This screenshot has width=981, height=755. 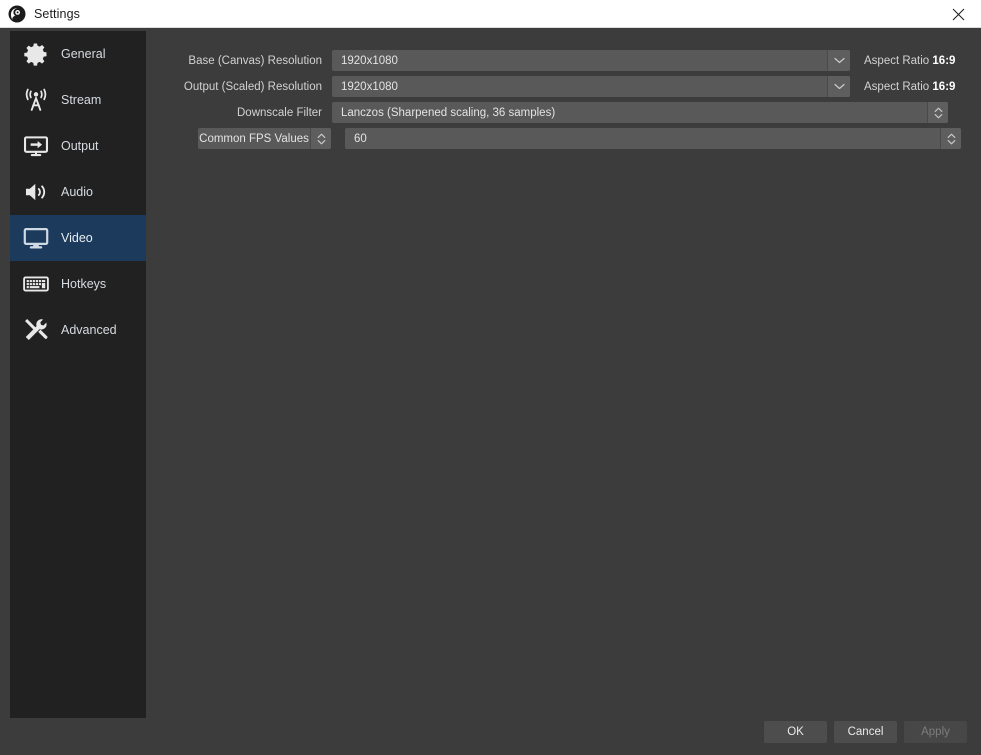 I want to click on fps-value: 60, so click(x=360, y=138).